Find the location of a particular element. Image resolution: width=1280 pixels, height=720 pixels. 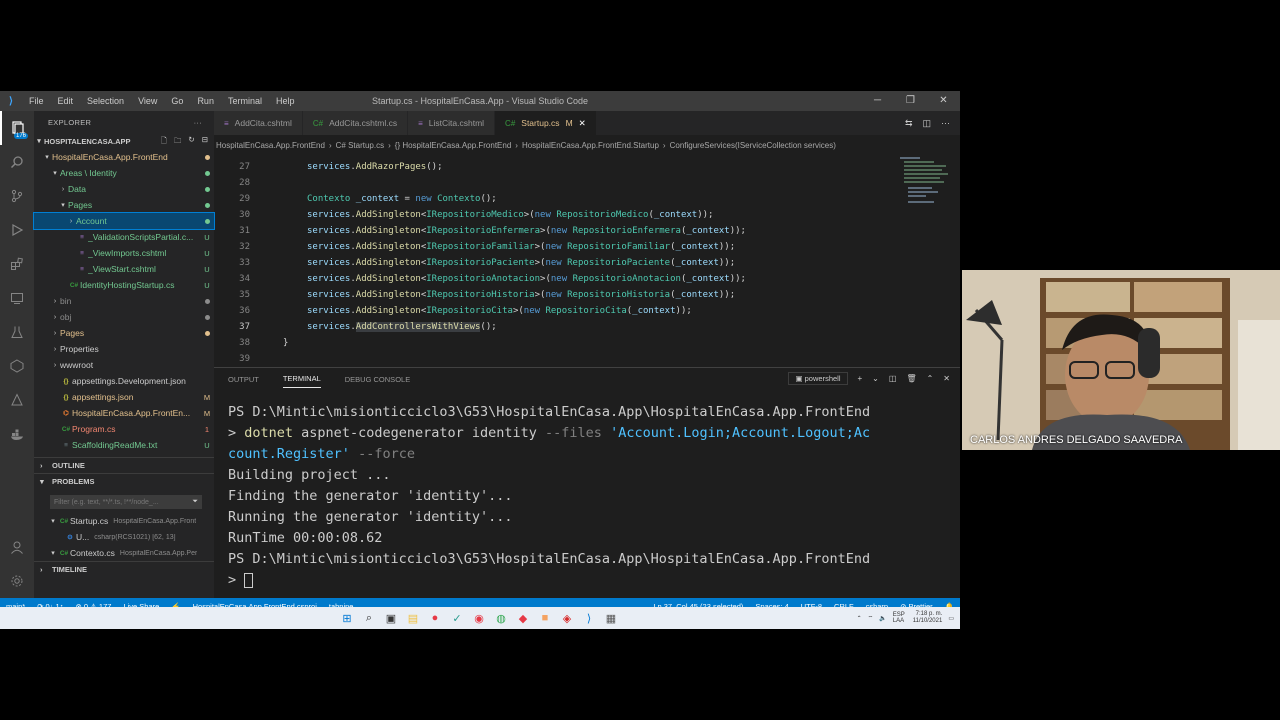

menu-item-selection: Selection is located at coordinates (105, 101).